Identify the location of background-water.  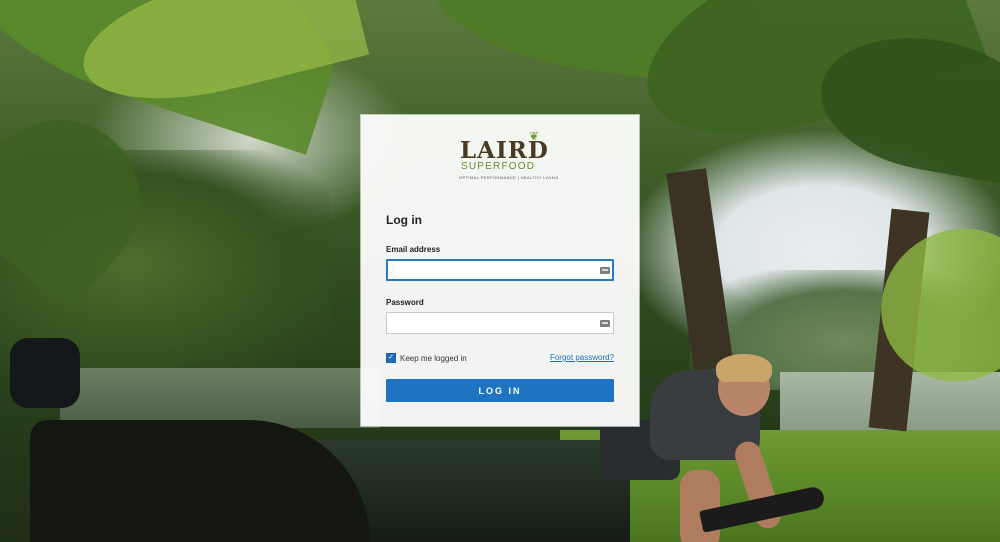
(220, 398).